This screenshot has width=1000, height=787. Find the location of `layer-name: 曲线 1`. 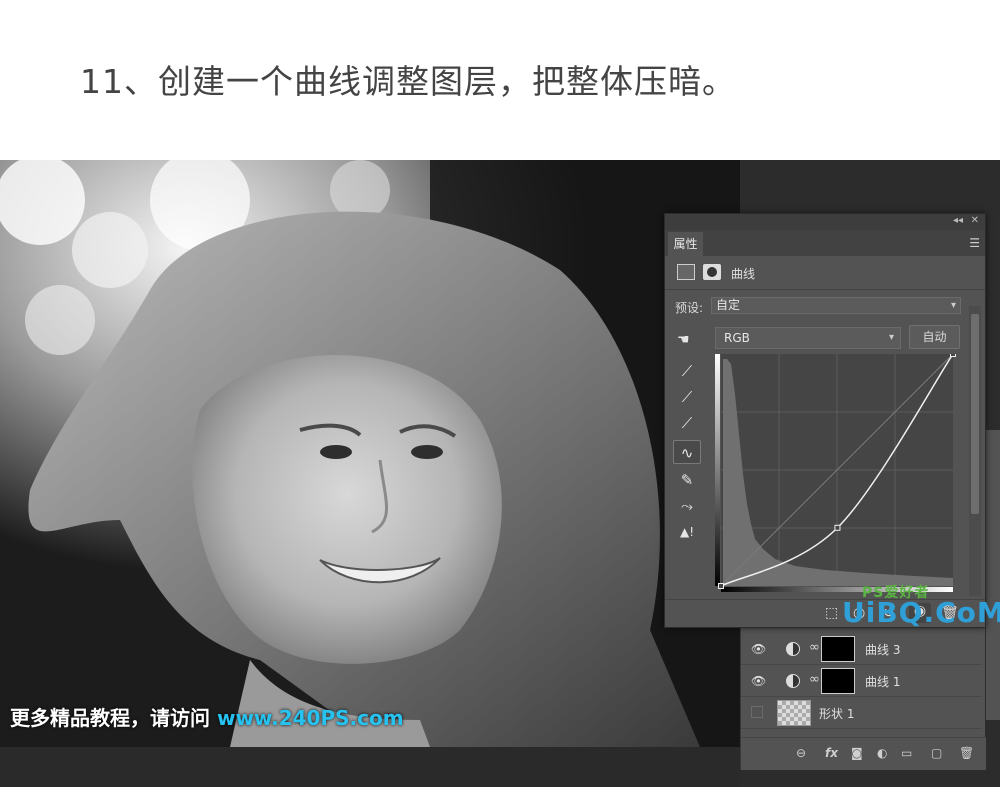

layer-name: 曲线 1 is located at coordinates (883, 682).